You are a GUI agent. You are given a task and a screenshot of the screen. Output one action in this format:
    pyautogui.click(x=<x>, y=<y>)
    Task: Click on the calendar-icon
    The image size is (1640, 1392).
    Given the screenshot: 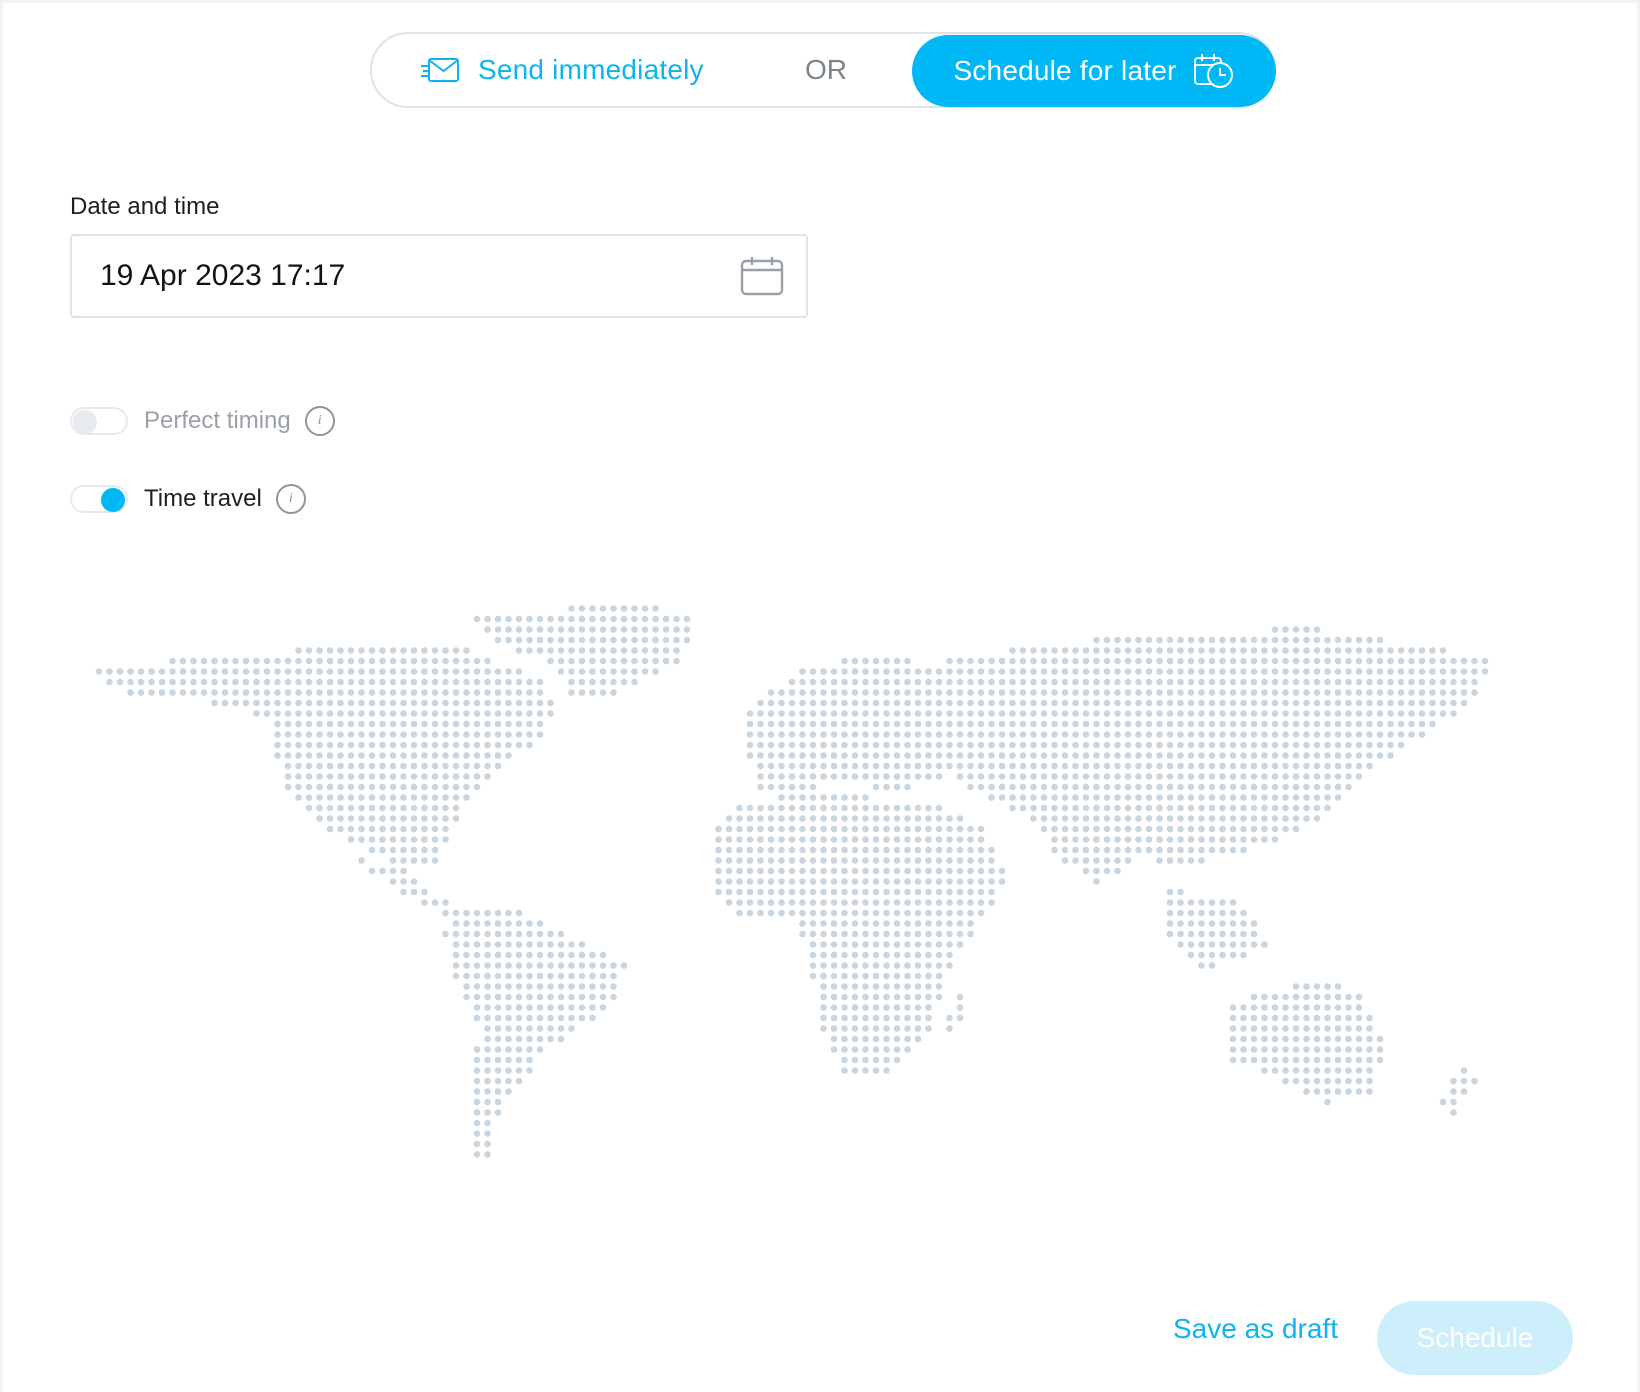 What is the action you would take?
    pyautogui.click(x=762, y=276)
    